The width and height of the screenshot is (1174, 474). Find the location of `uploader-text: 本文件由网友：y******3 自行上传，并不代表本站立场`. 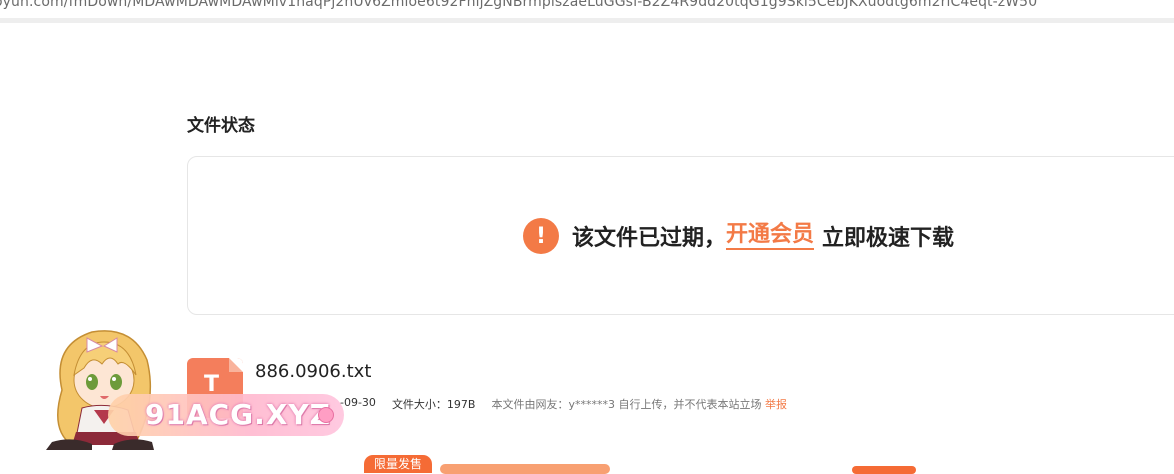

uploader-text: 本文件由网友：y******3 自行上传，并不代表本站立场 is located at coordinates (626, 404).